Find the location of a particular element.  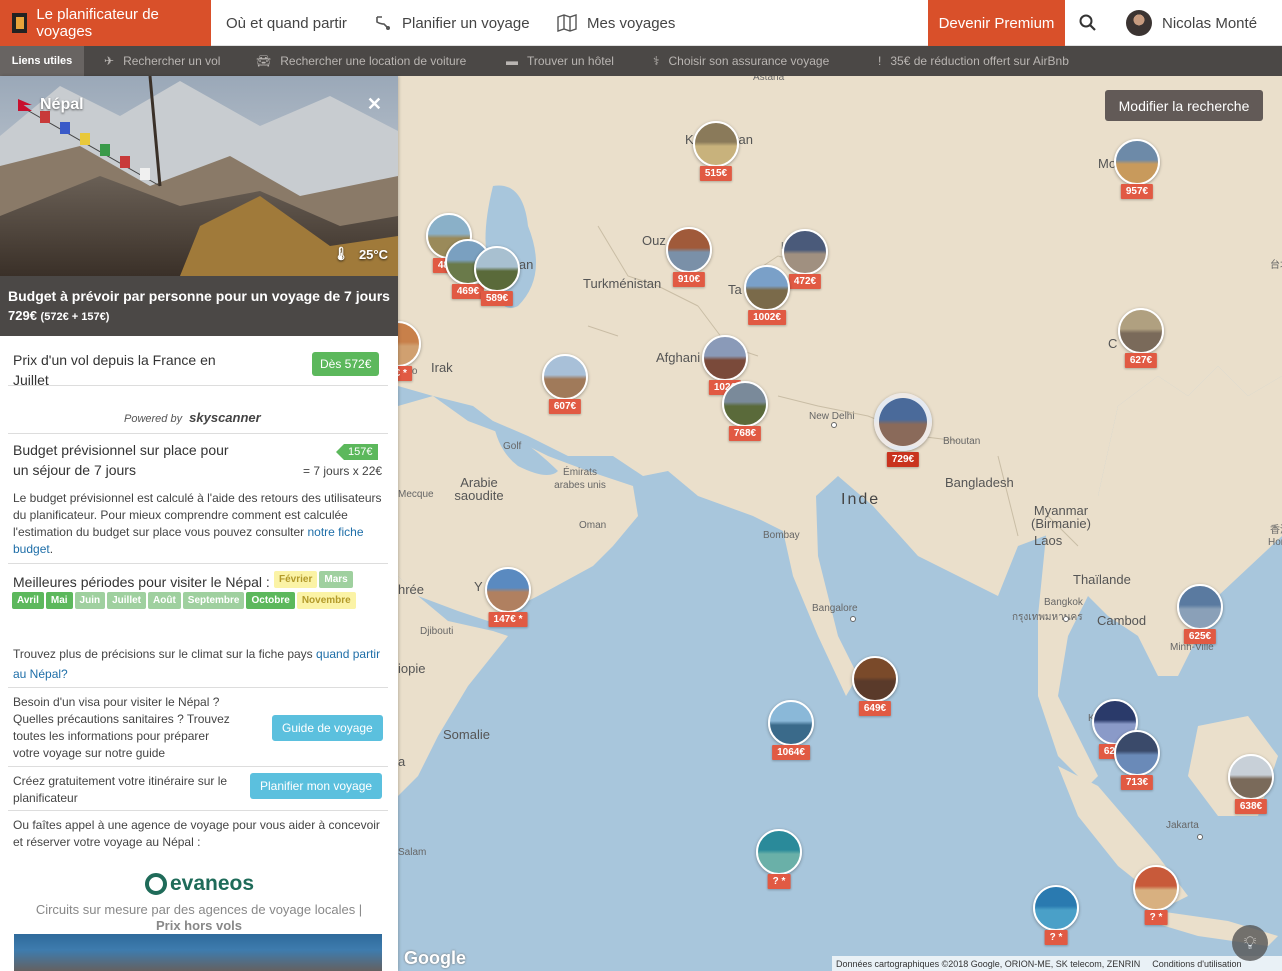

map-label: Bangladesh is located at coordinates (979, 482).